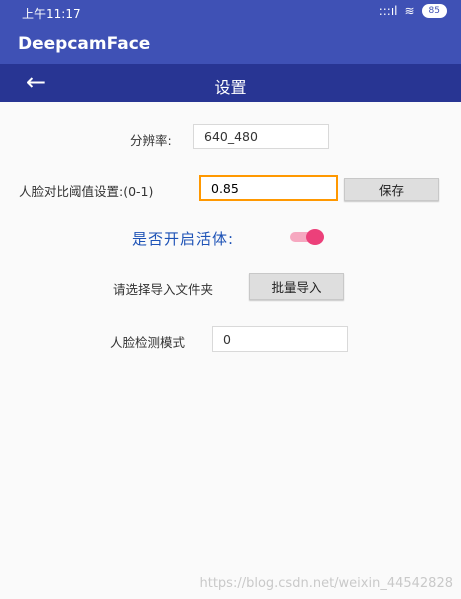 Image resolution: width=461 pixels, height=599 pixels. I want to click on wifi-icon: ≋, so click(409, 11).